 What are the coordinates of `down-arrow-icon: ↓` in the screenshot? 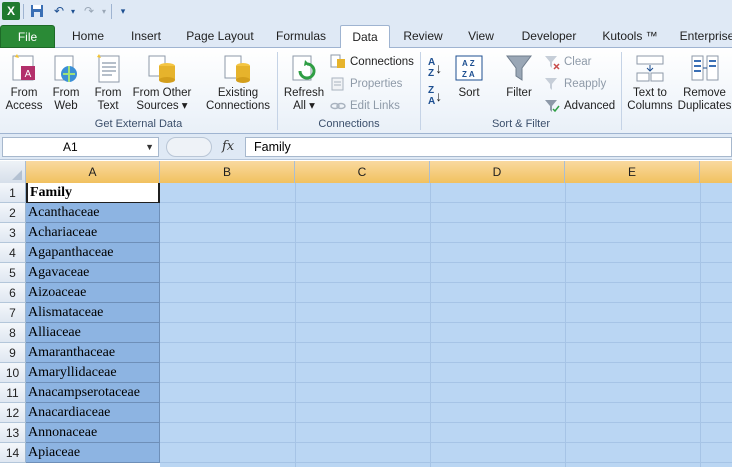 It's located at (439, 96).